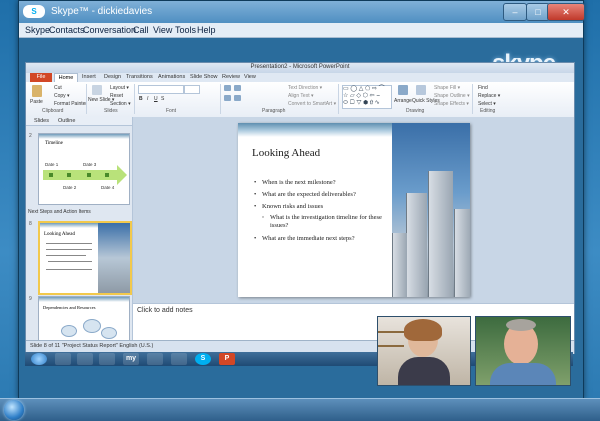 This screenshot has width=600, height=421. Describe the element at coordinates (119, 88) in the screenshot. I see `layout-button: Layout ▾` at that location.